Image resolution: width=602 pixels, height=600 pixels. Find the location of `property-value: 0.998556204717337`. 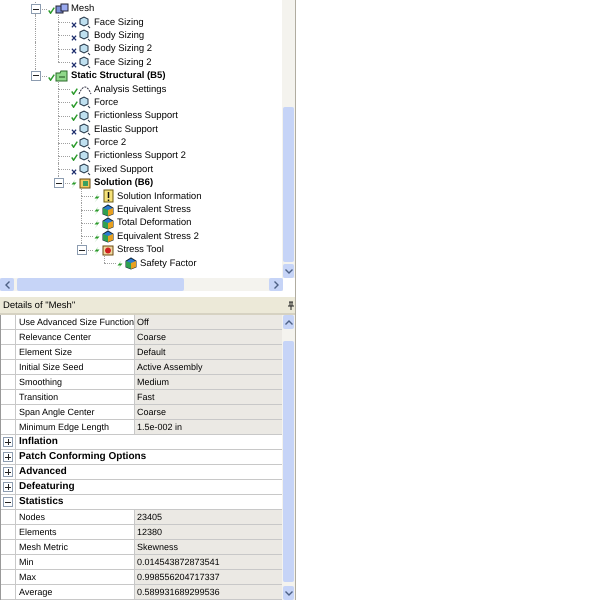

property-value: 0.998556204717337 is located at coordinates (208, 577).